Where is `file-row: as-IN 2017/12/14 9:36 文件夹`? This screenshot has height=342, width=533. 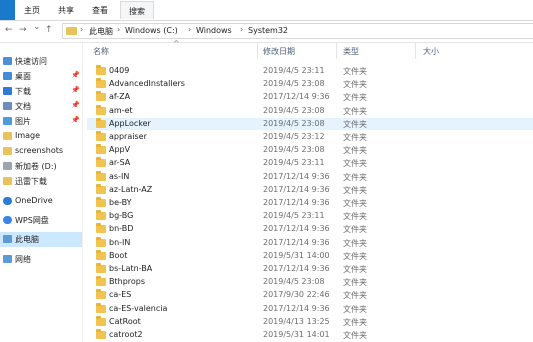
file-row: as-IN 2017/12/14 9:36 文件夹 is located at coordinates (310, 176).